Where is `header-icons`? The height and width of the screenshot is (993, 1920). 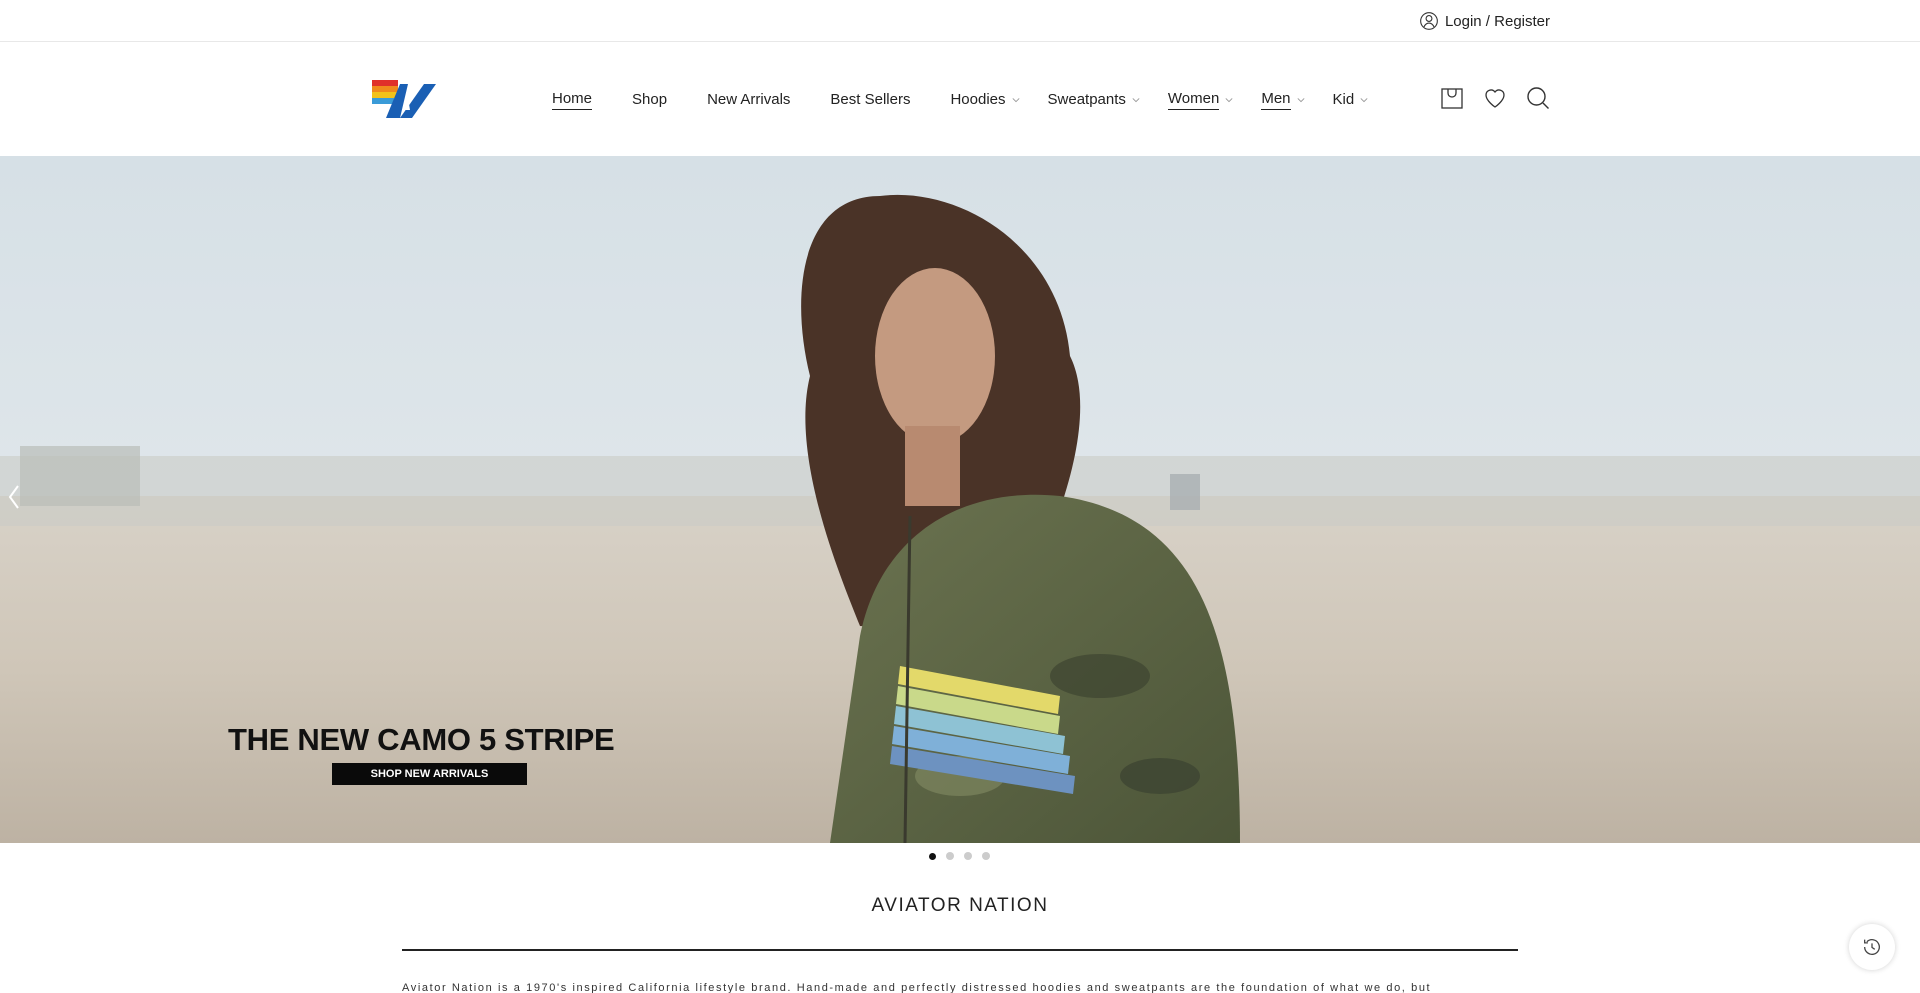 header-icons is located at coordinates (1495, 98).